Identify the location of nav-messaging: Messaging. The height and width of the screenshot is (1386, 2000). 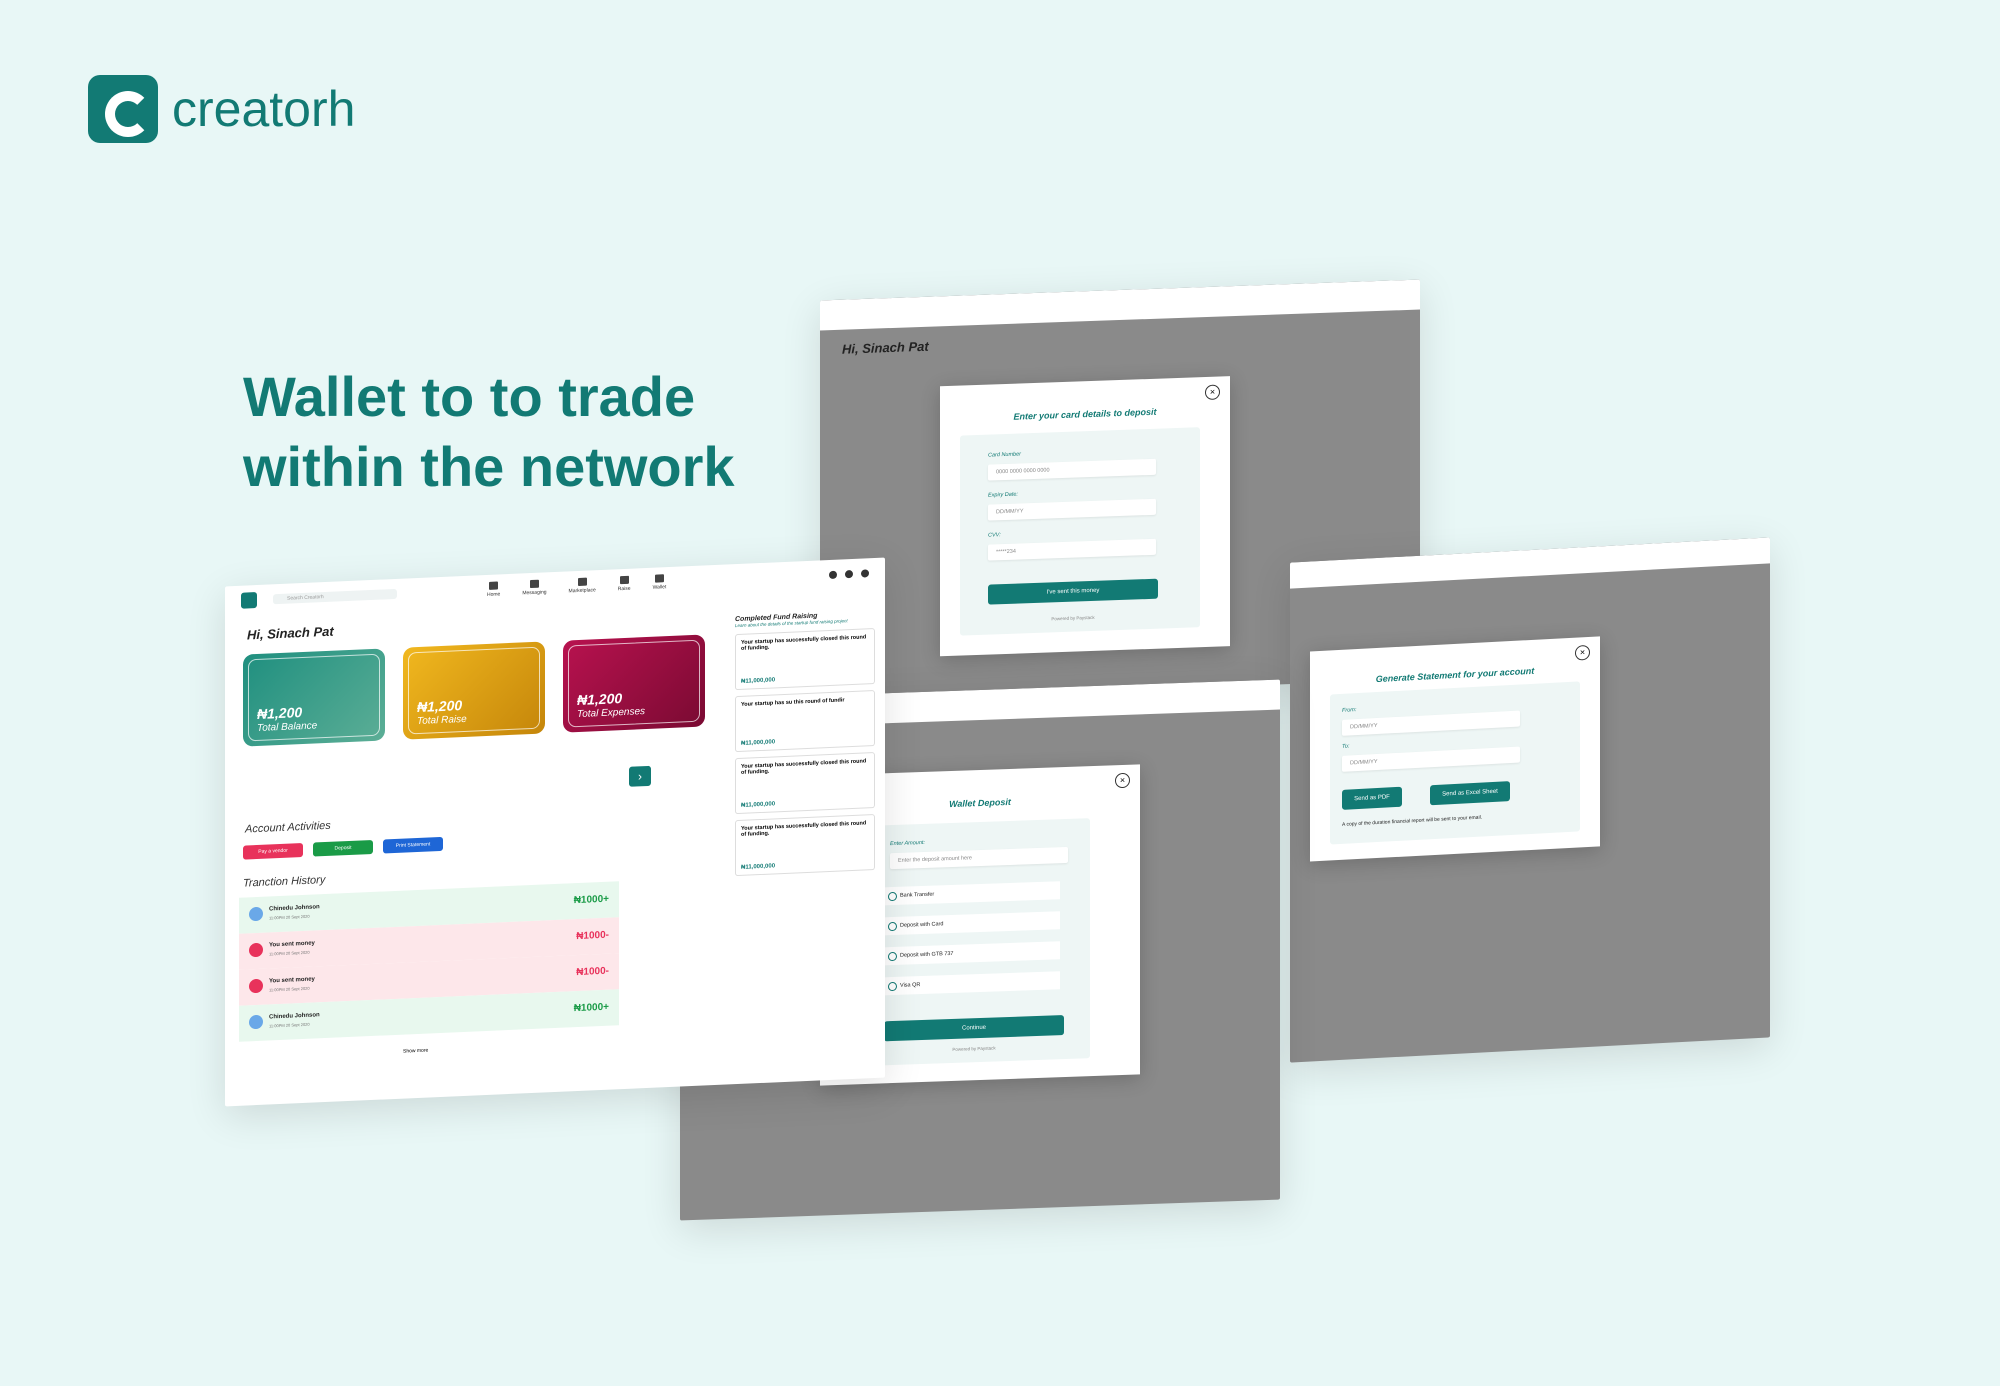
(534, 588).